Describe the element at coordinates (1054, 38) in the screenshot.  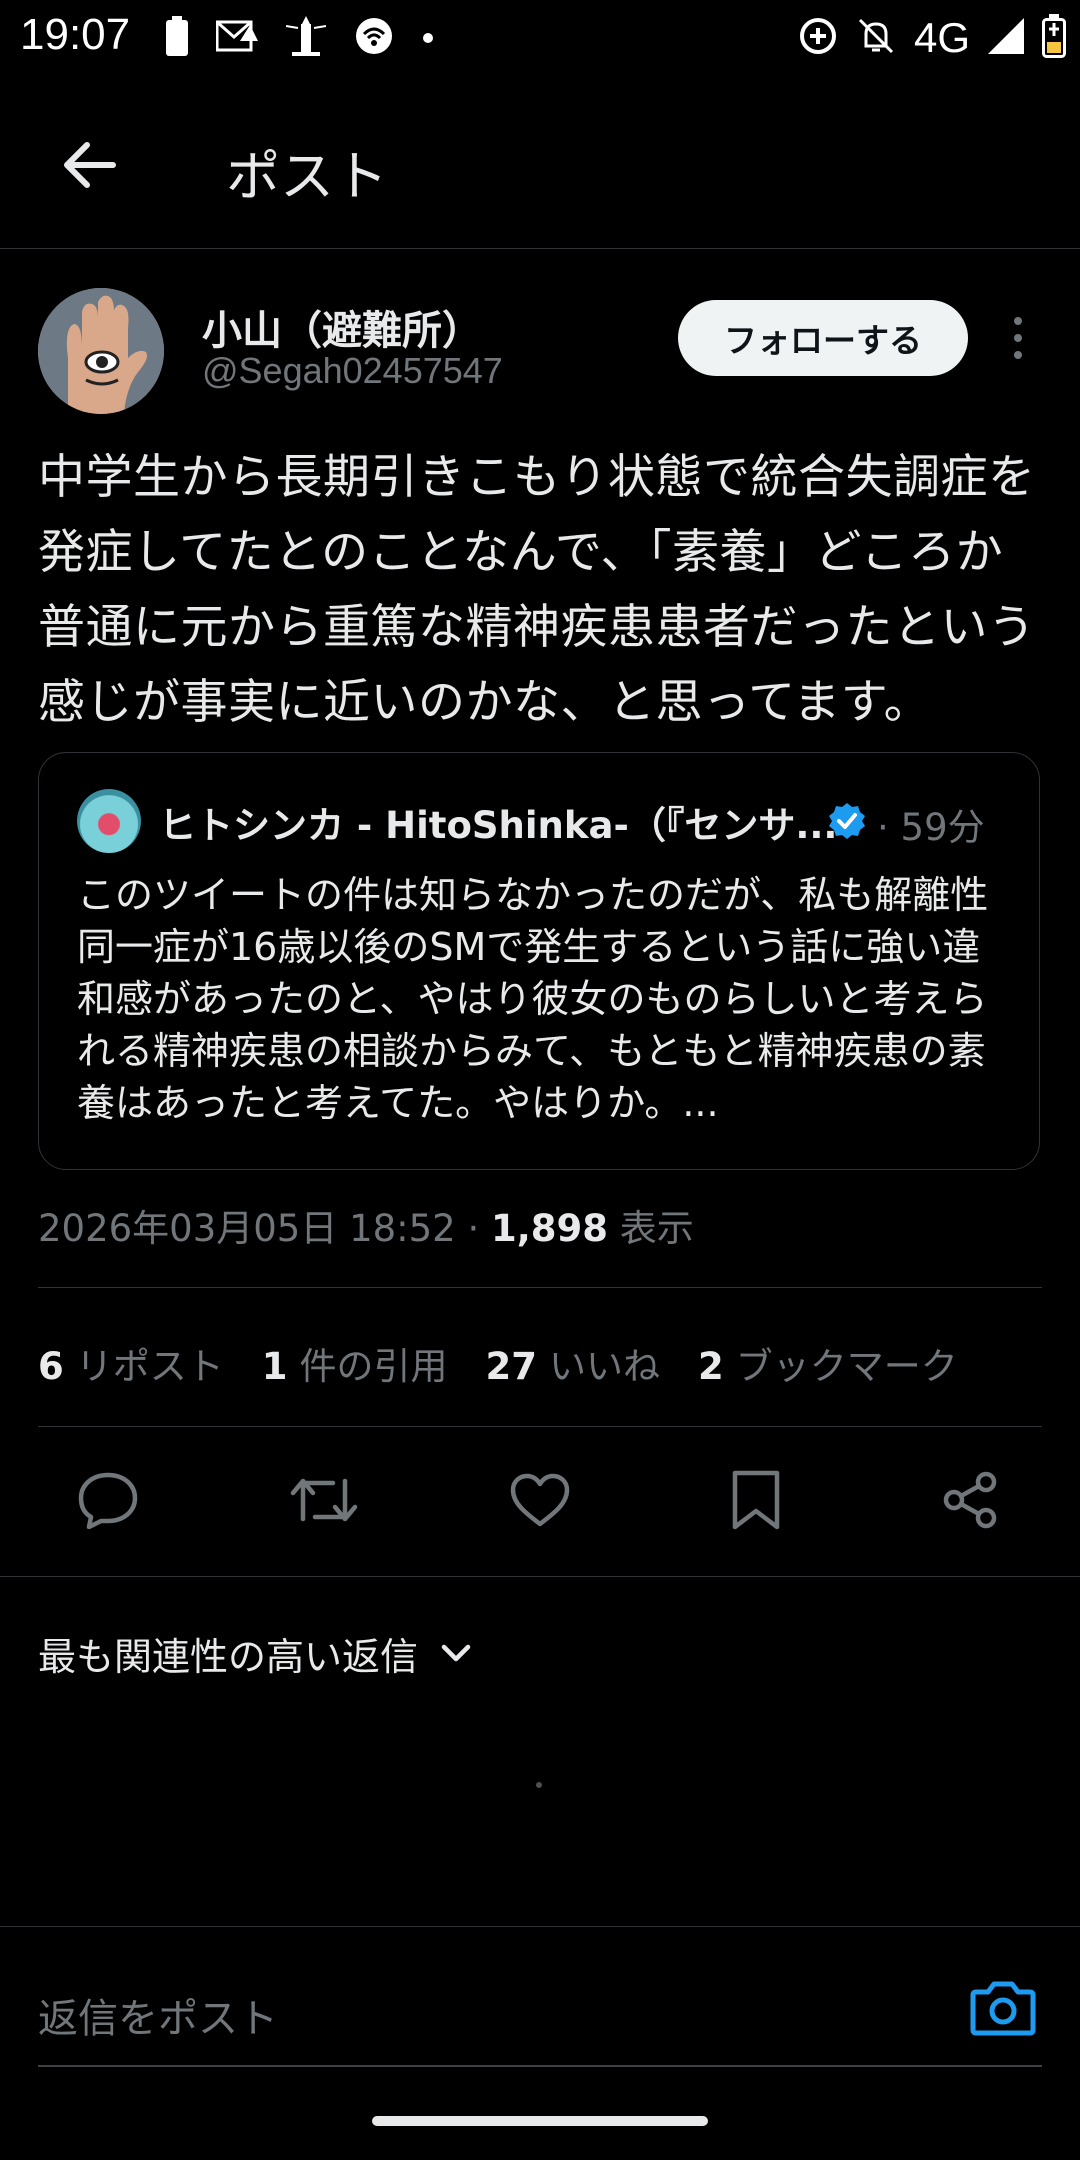
I see `battery-charging-icon` at that location.